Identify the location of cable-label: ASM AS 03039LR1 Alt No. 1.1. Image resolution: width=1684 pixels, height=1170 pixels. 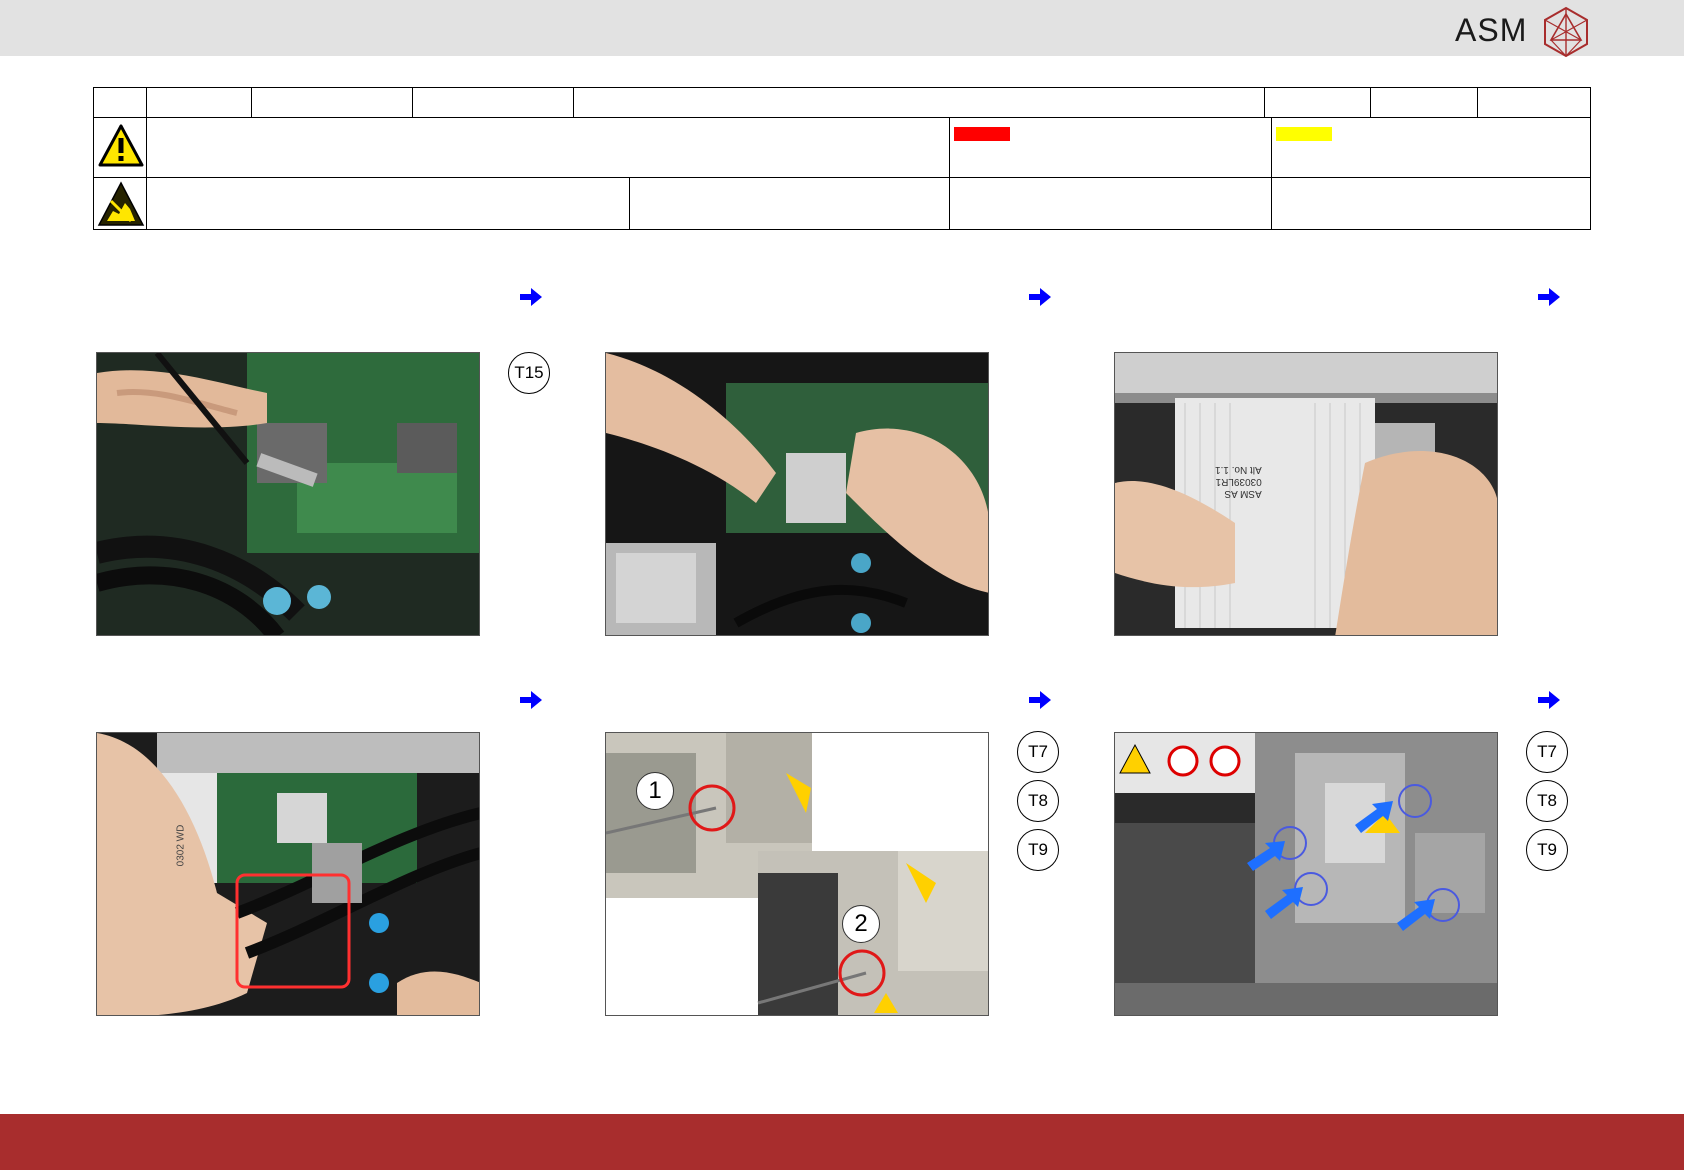
(1238, 481).